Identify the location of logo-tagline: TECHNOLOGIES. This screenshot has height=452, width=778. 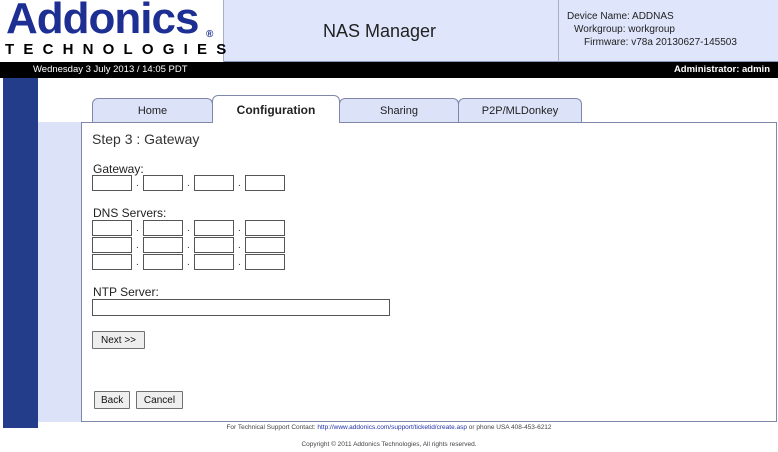
(120, 49).